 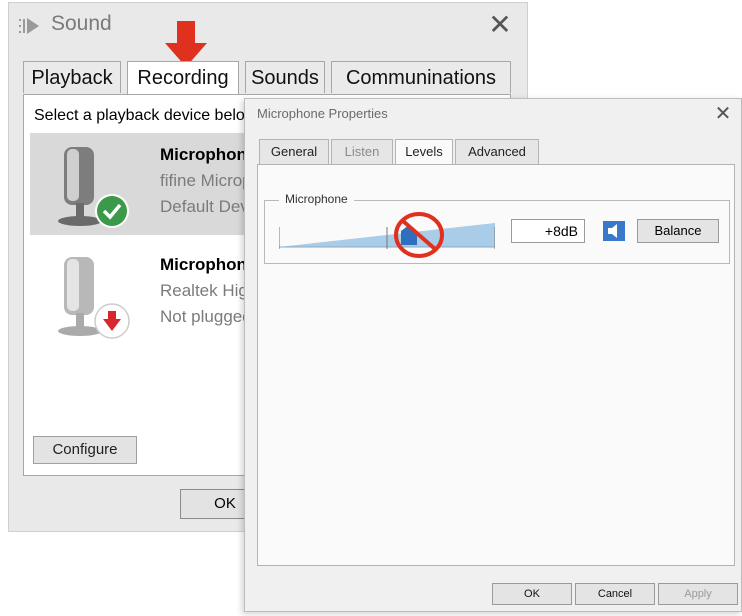 What do you see at coordinates (322, 113) in the screenshot?
I see `window-title: Microphone Properties` at bounding box center [322, 113].